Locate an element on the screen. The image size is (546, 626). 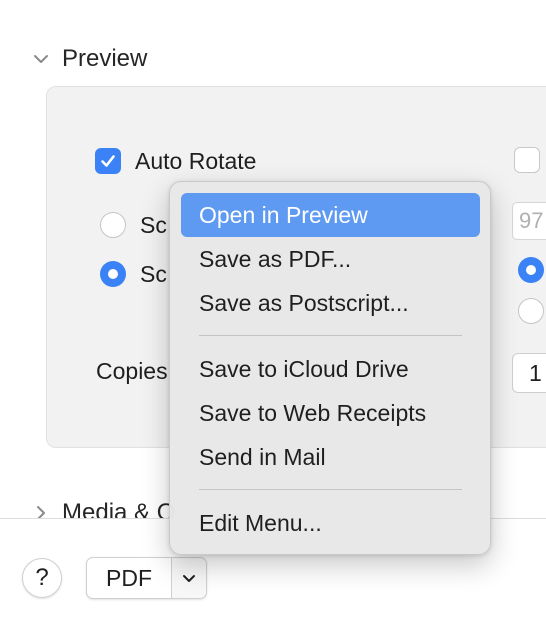
scale-option-2-label: Sc is located at coordinates (153, 273).